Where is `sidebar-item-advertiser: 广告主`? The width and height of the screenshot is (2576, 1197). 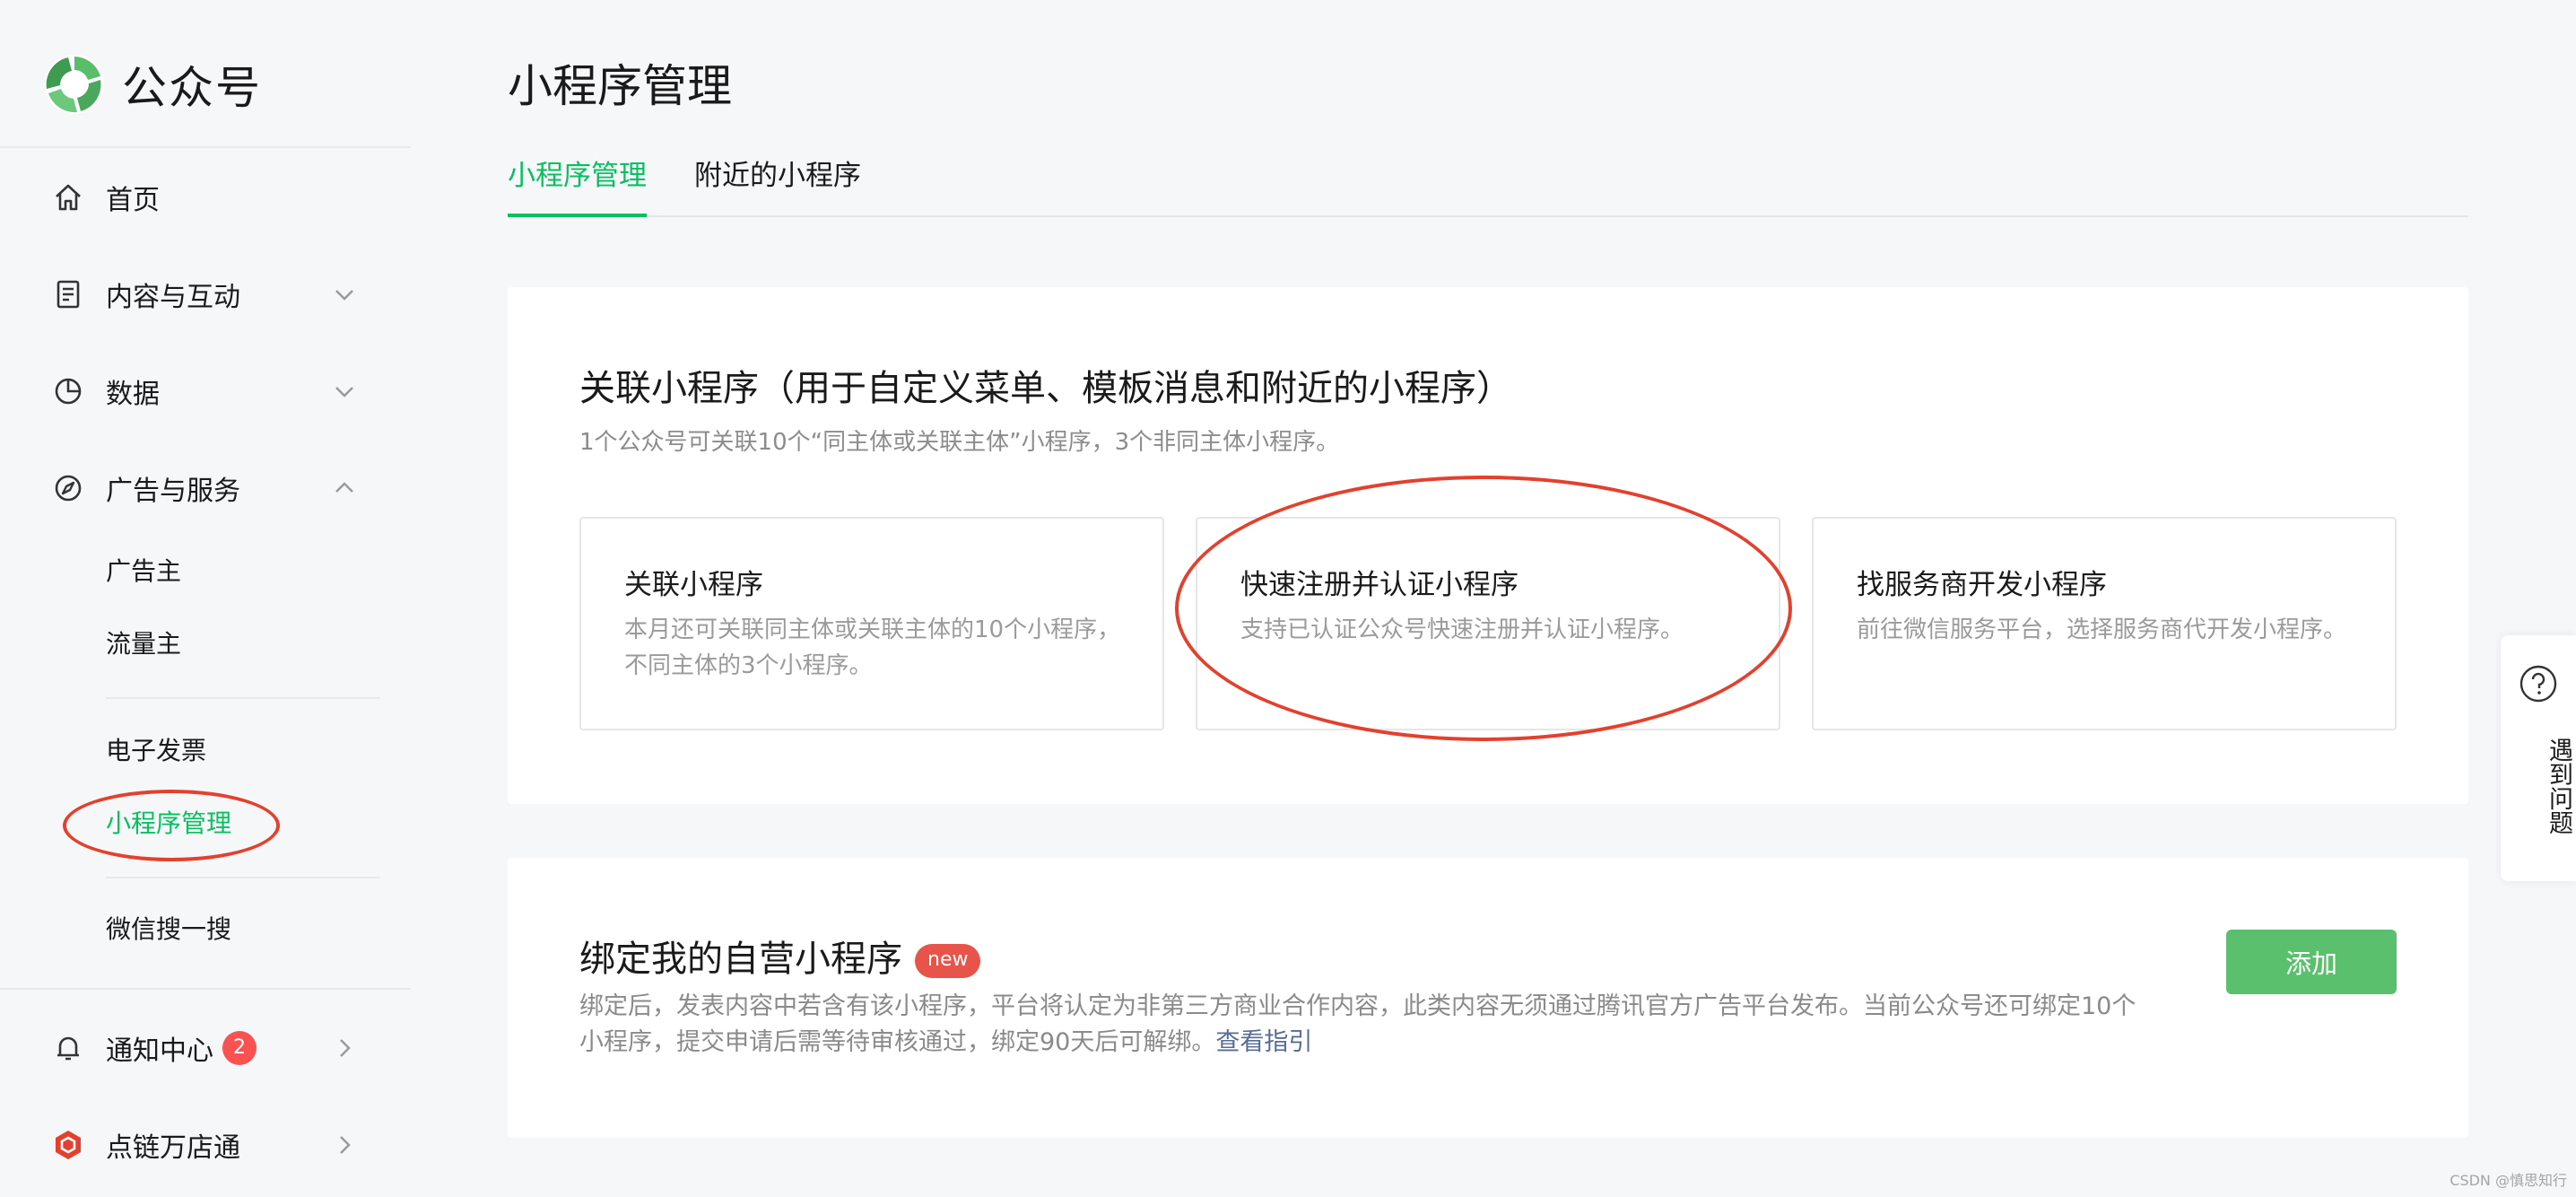
sidebar-item-advertiser: 广告主 is located at coordinates (143, 572).